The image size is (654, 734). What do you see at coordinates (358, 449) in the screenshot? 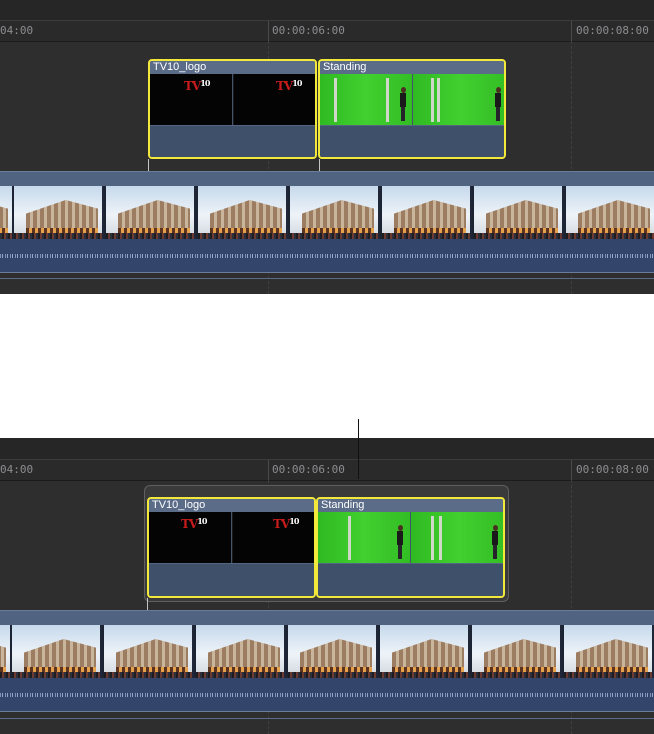
I see `skimmer-line` at bounding box center [358, 449].